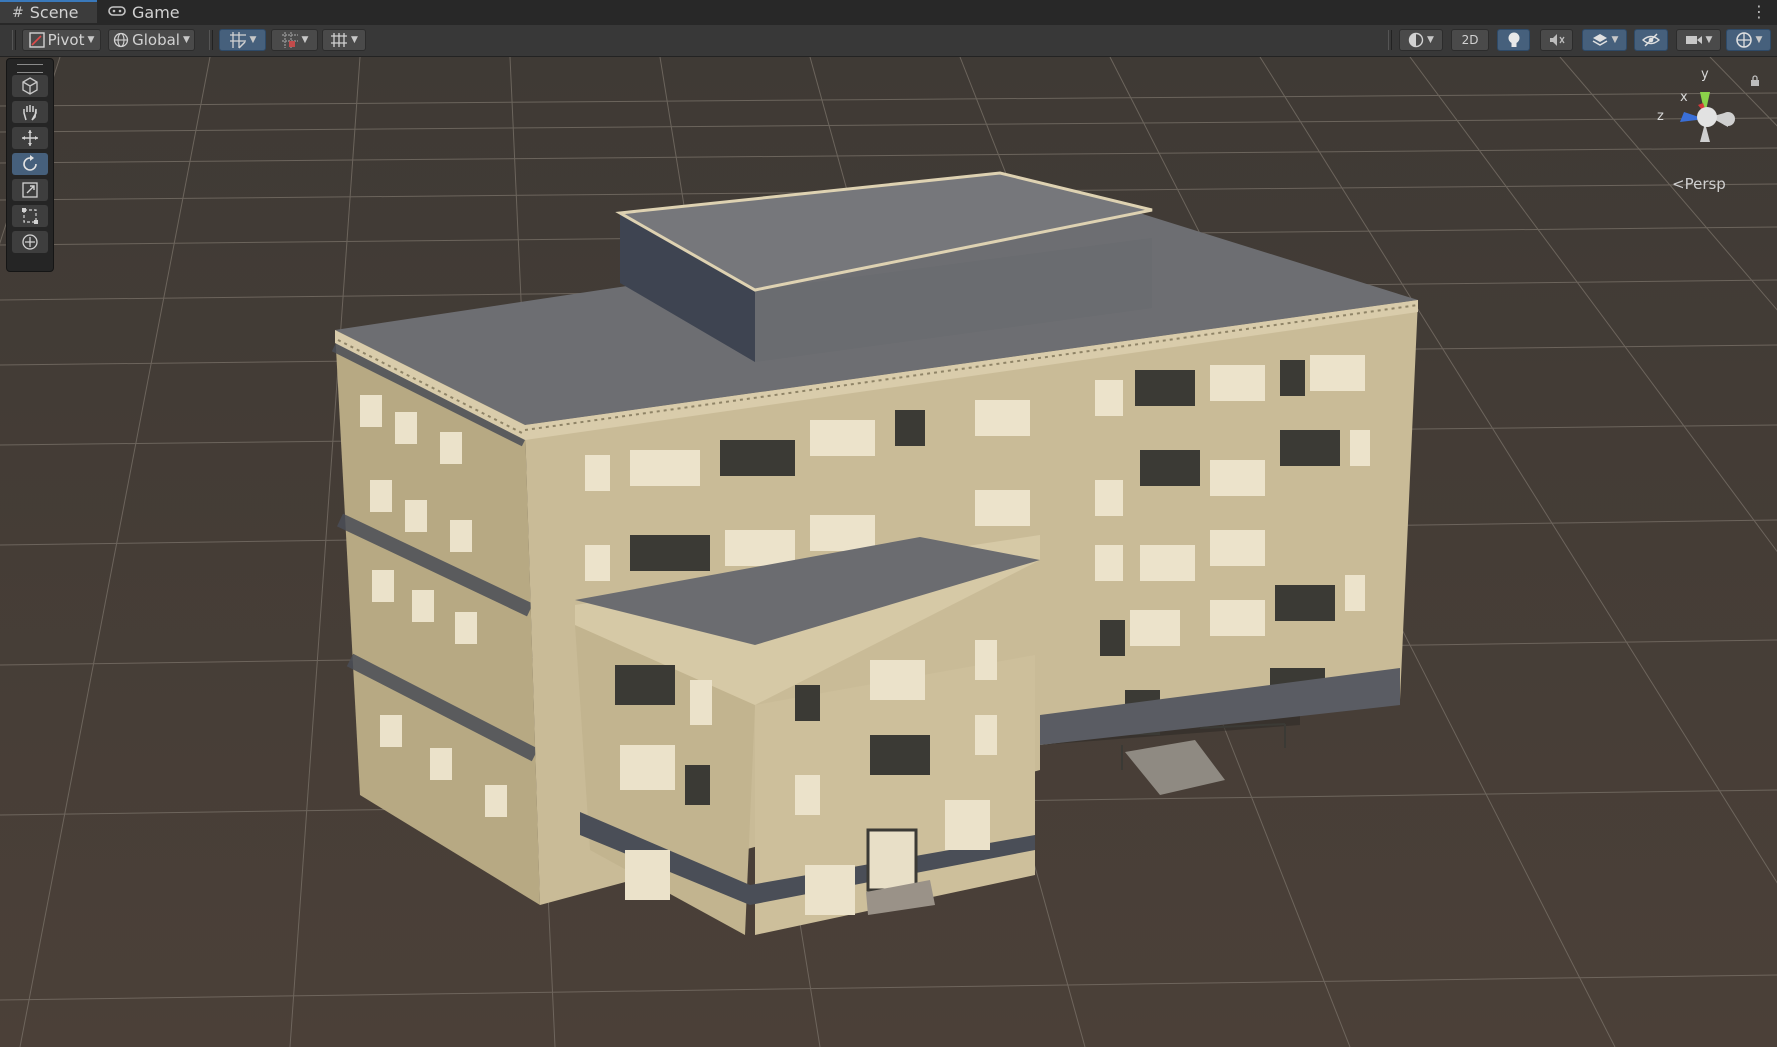 The width and height of the screenshot is (1777, 1047). What do you see at coordinates (156, 12) in the screenshot?
I see `tab-game-label: Game` at bounding box center [156, 12].